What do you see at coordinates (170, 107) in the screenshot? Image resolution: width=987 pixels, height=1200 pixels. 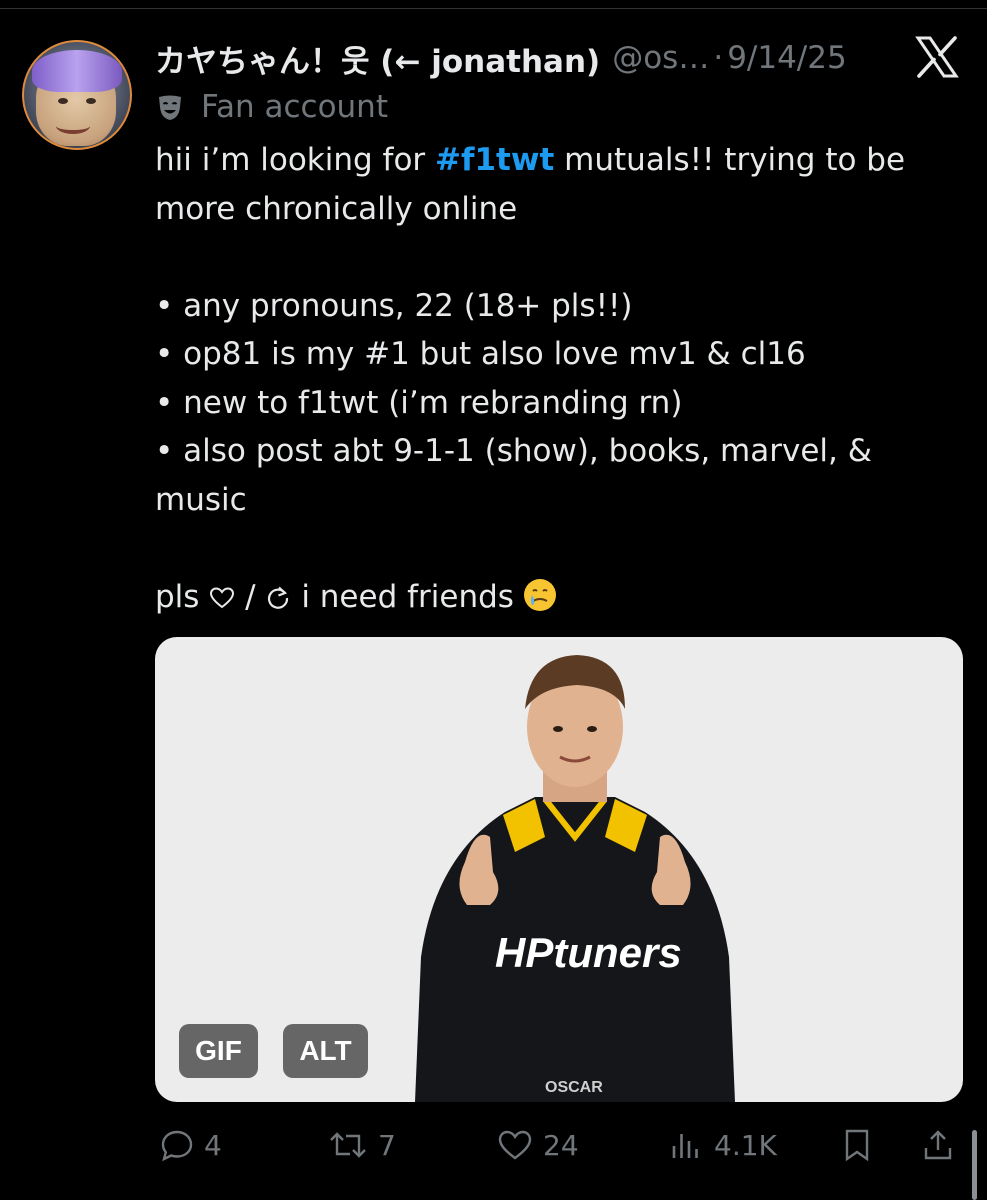 I see `theater-mask-icon` at bounding box center [170, 107].